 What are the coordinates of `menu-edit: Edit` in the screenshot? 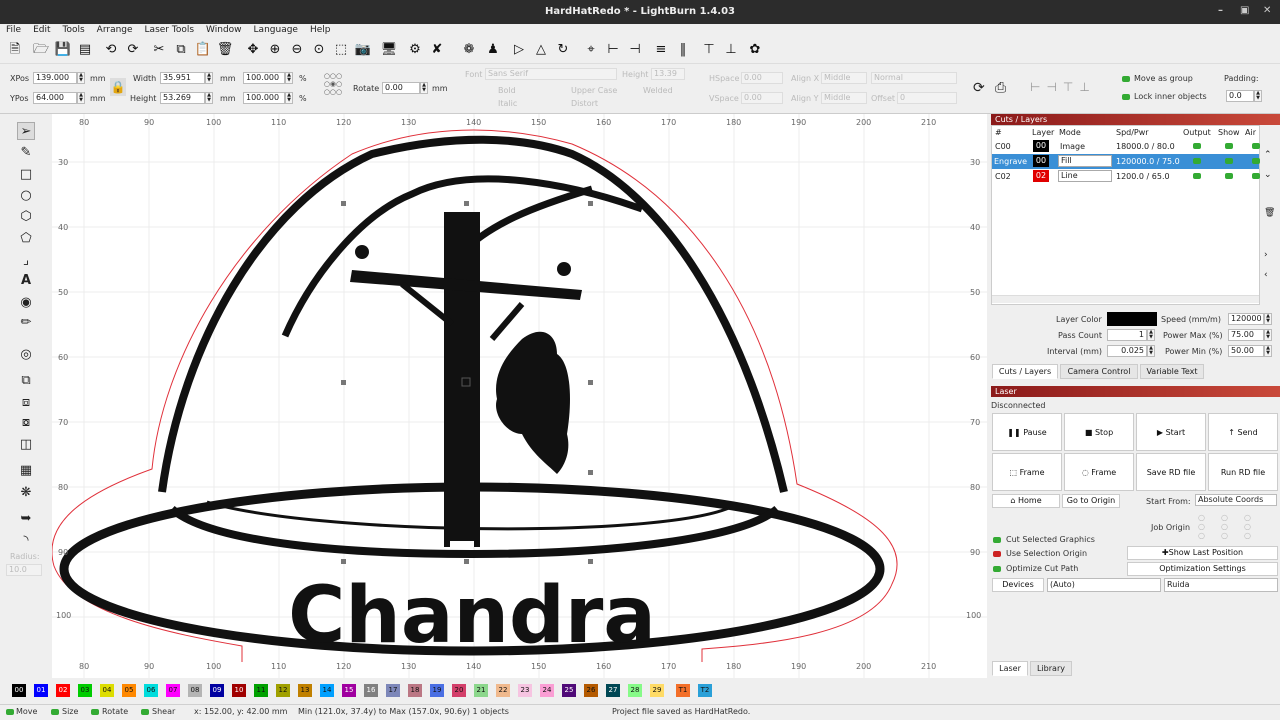 It's located at (41, 29).